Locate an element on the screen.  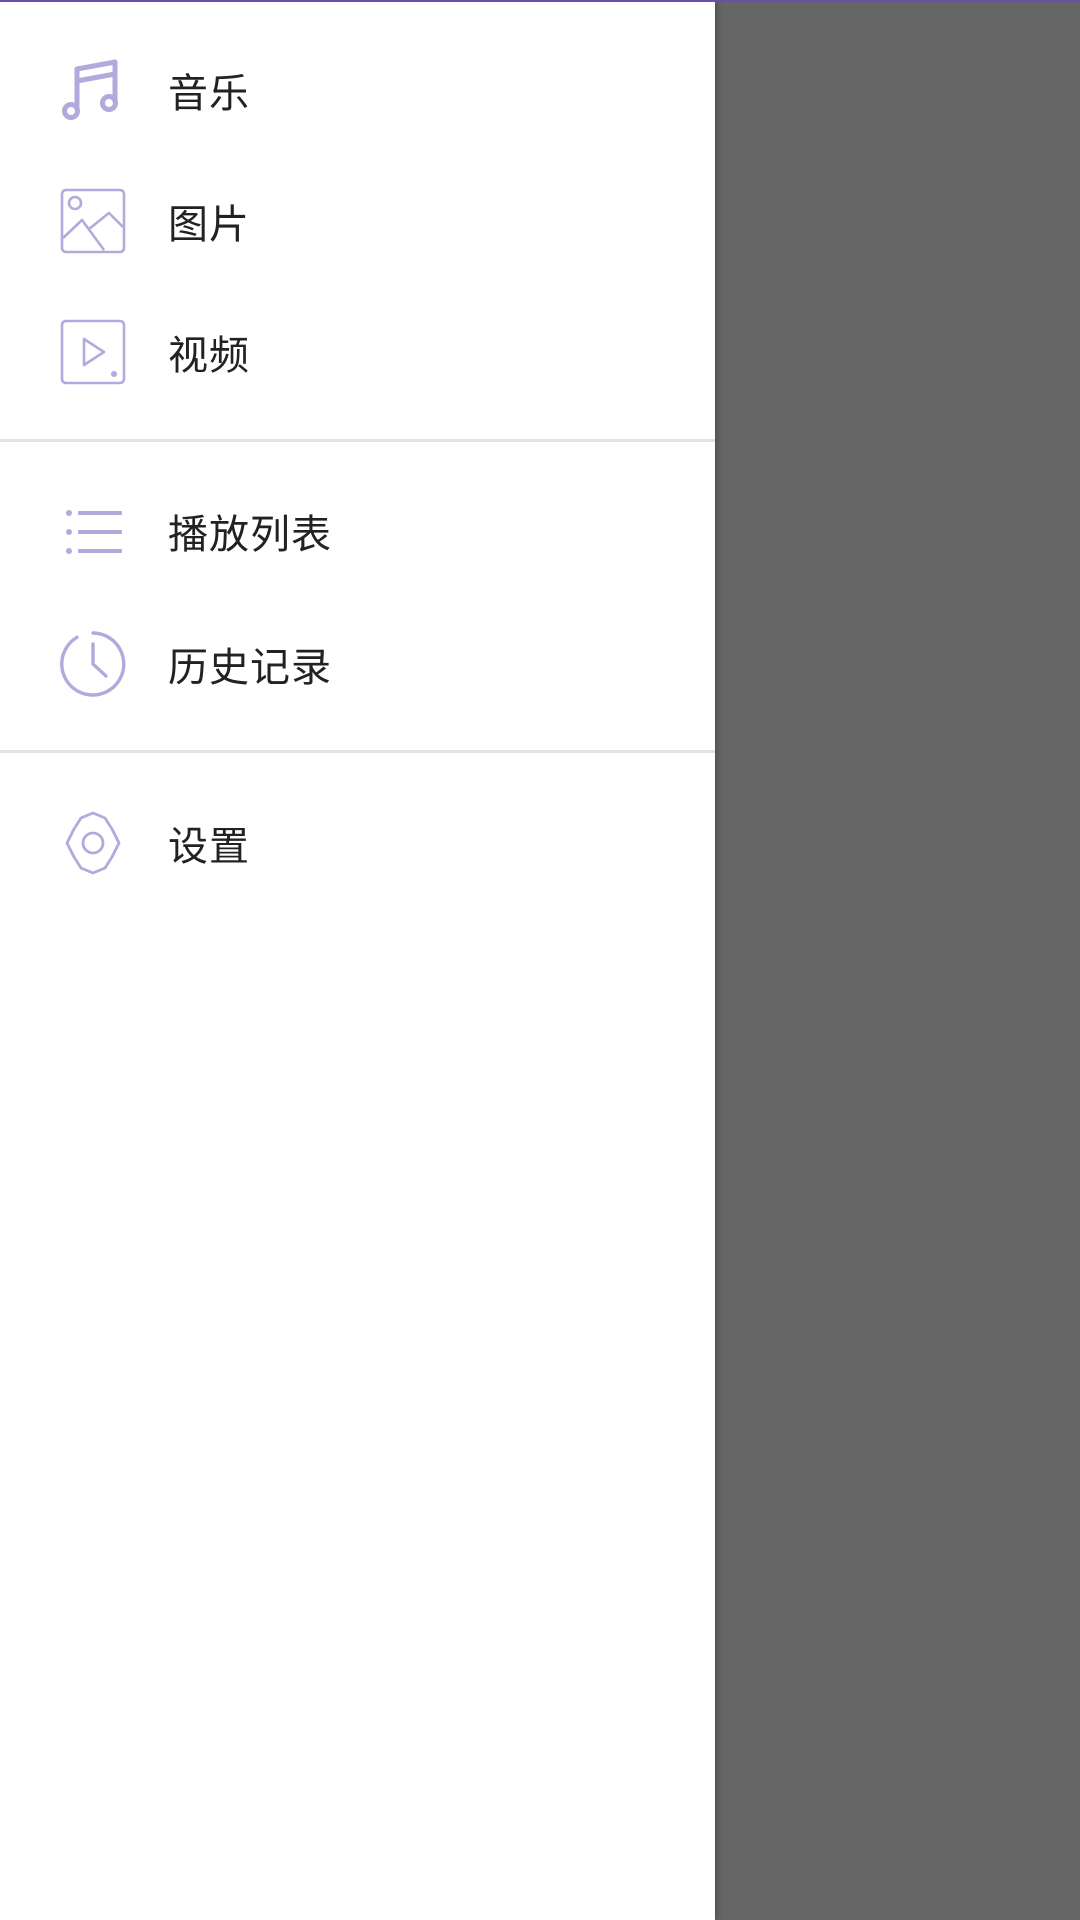
drawer-item-images: 图片 is located at coordinates (357, 221).